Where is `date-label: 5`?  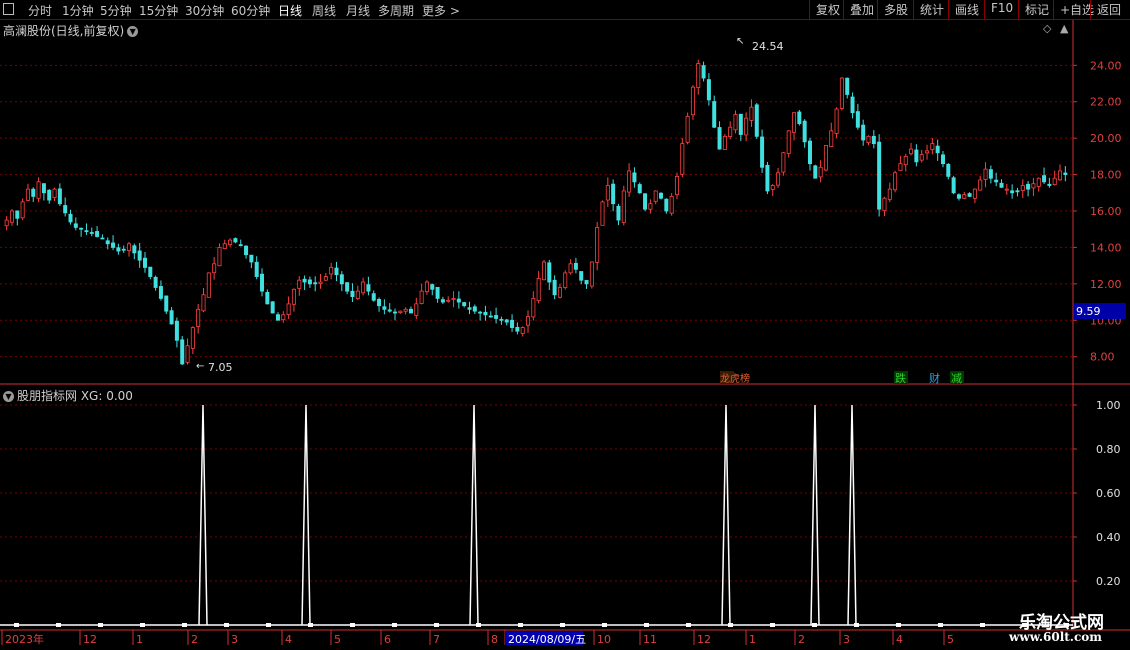 date-label: 5 is located at coordinates (950, 639).